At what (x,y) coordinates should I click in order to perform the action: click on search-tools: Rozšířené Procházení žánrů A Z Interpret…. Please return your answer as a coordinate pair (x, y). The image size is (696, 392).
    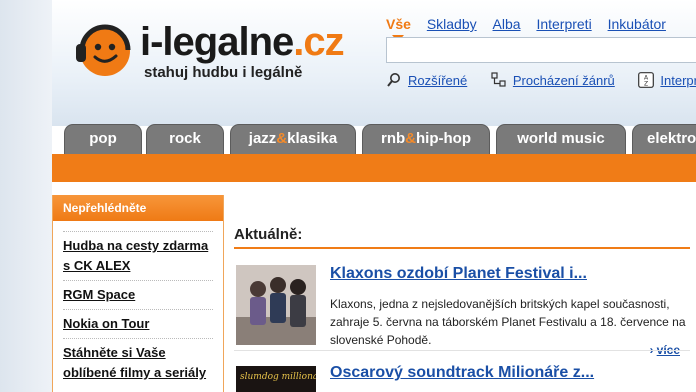
    Looking at the image, I should click on (541, 80).